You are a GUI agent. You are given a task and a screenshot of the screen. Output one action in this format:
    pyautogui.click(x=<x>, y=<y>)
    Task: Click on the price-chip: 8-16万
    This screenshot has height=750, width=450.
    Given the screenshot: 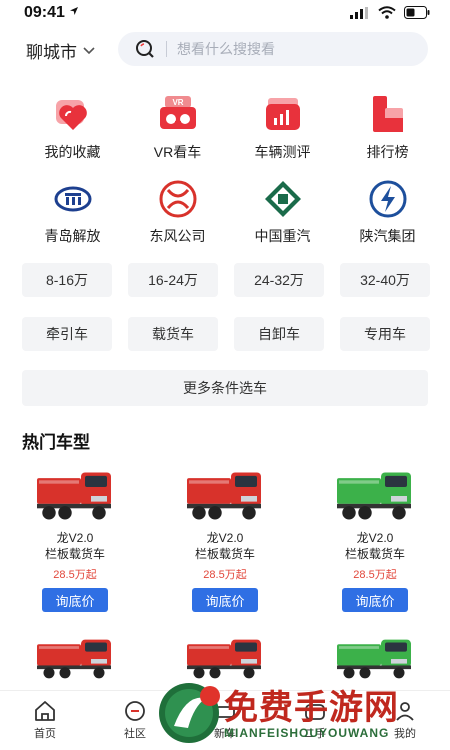 What is the action you would take?
    pyautogui.click(x=67, y=280)
    